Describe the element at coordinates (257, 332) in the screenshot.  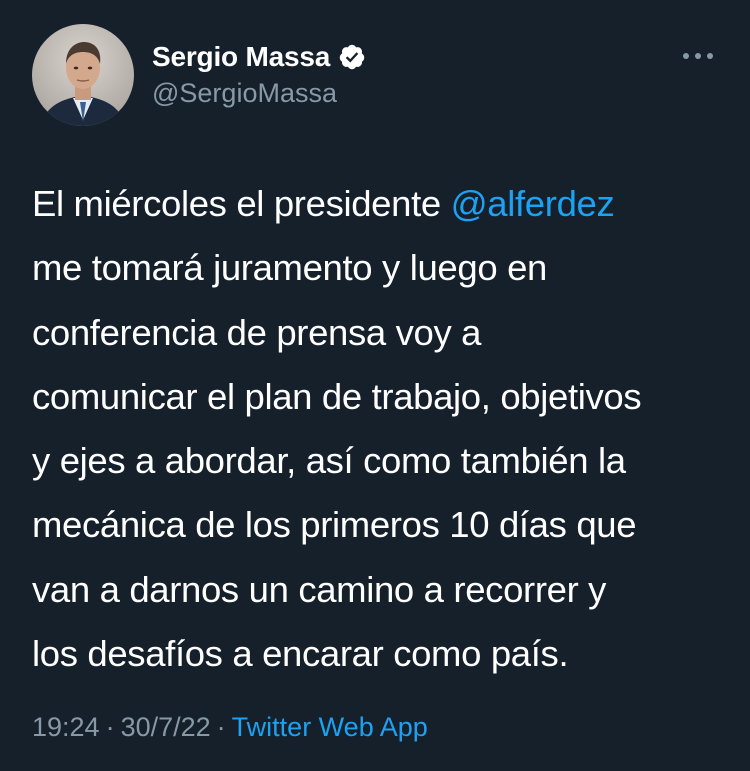
I see `tweet-text-segment: conferencia de prensa voy a` at that location.